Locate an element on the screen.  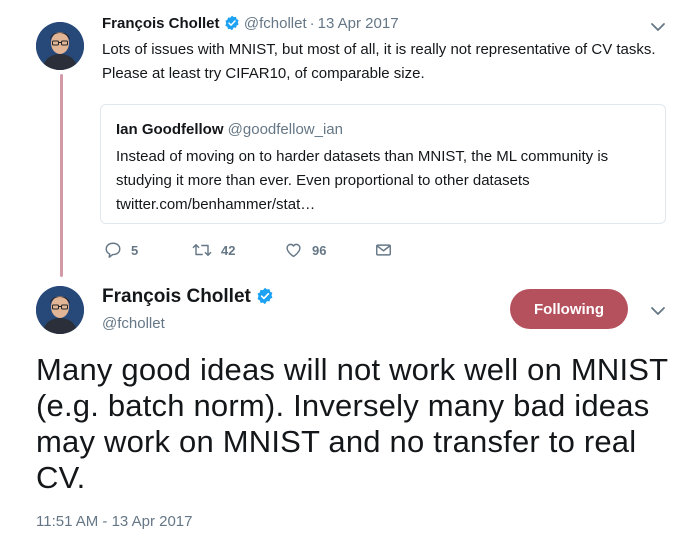
reply-button: 5 is located at coordinates (121, 250).